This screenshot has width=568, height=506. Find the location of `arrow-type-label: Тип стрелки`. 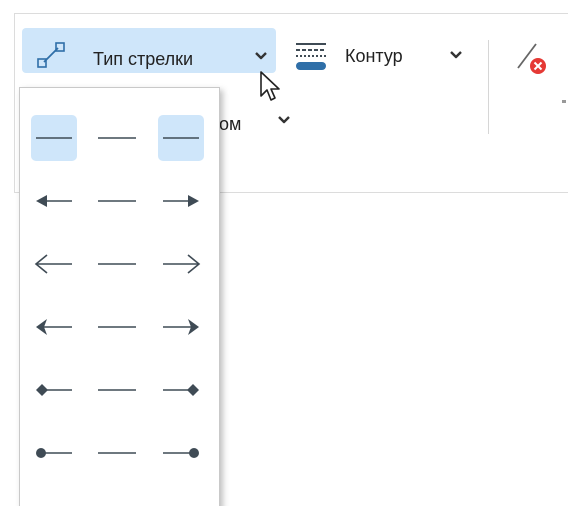

arrow-type-label: Тип стрелки is located at coordinates (143, 59).